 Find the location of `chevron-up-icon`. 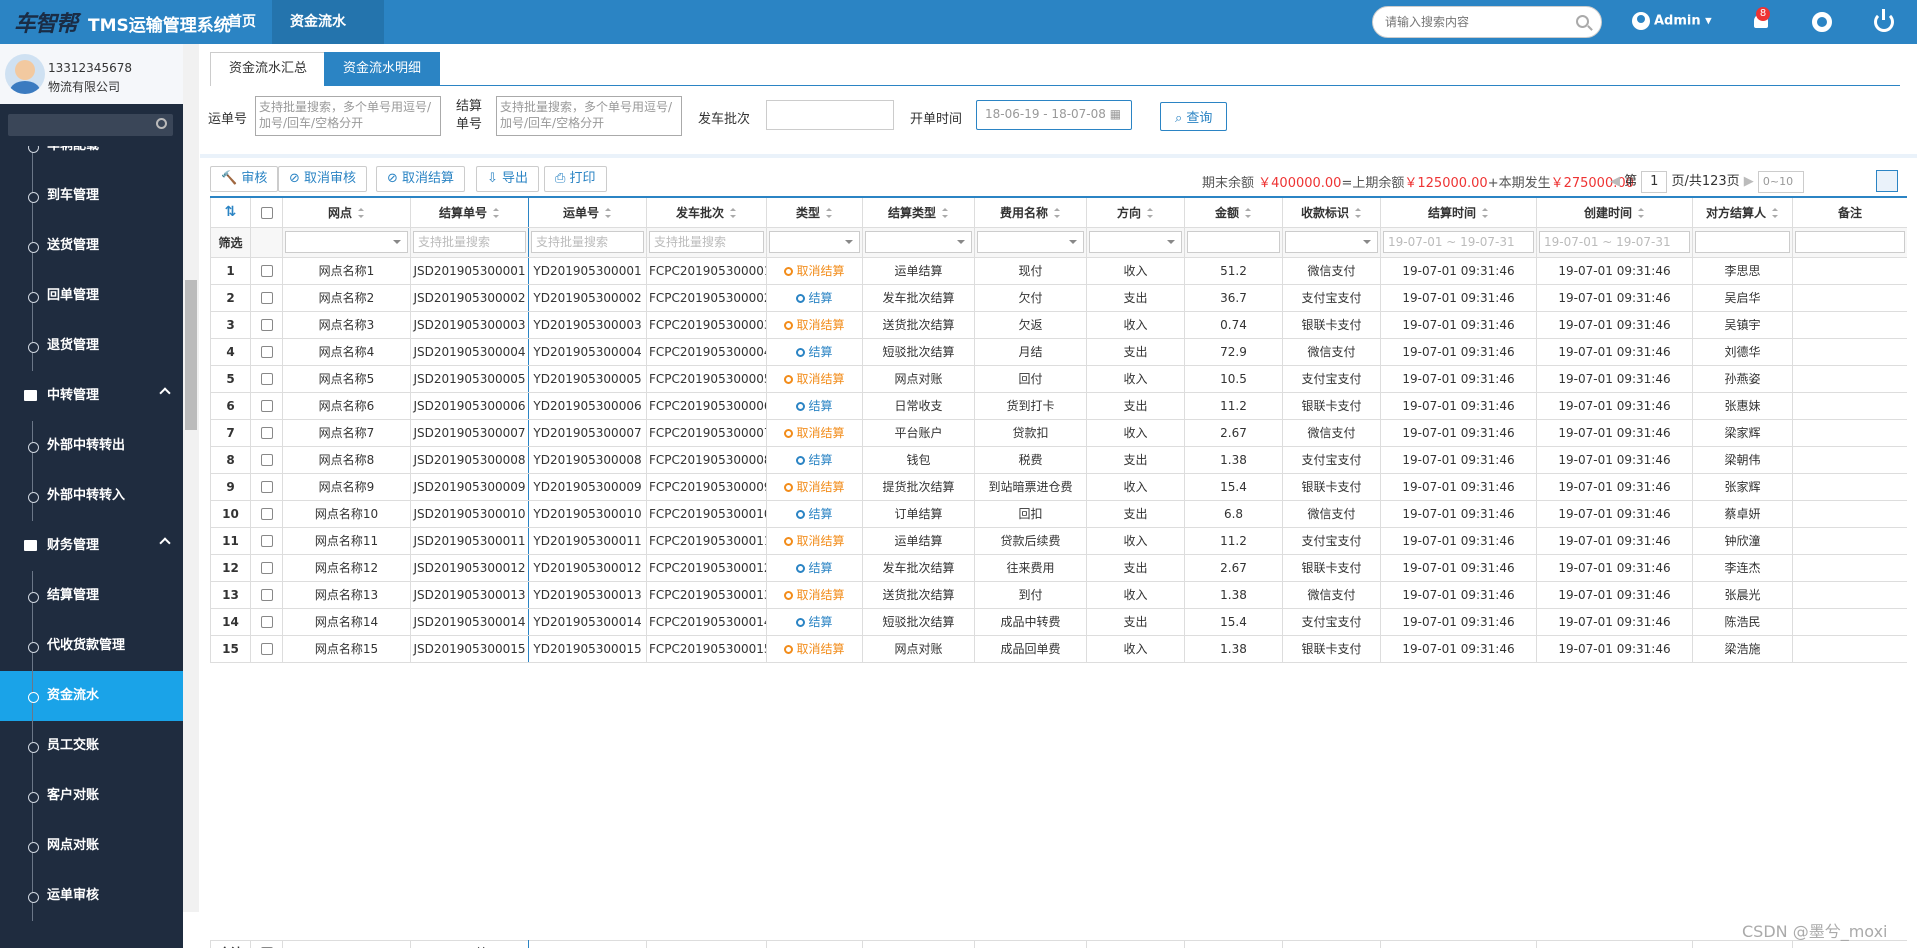

chevron-up-icon is located at coordinates (165, 393).